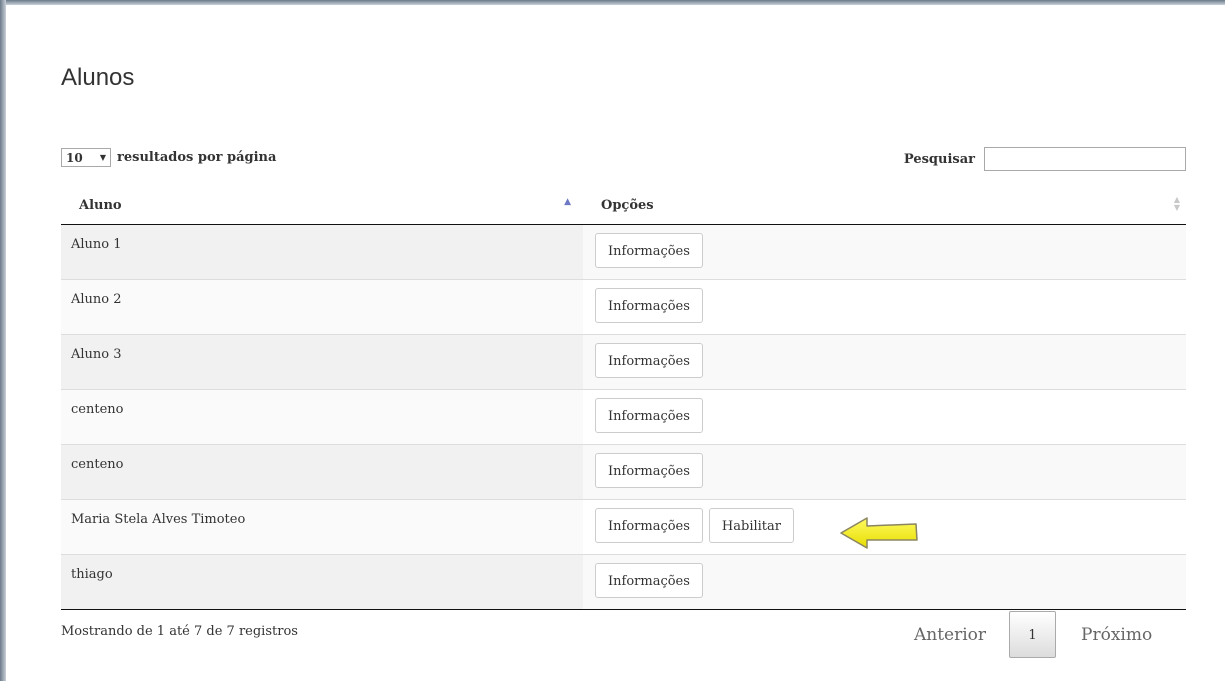  I want to click on column-header-label: Aluno, so click(100, 205).